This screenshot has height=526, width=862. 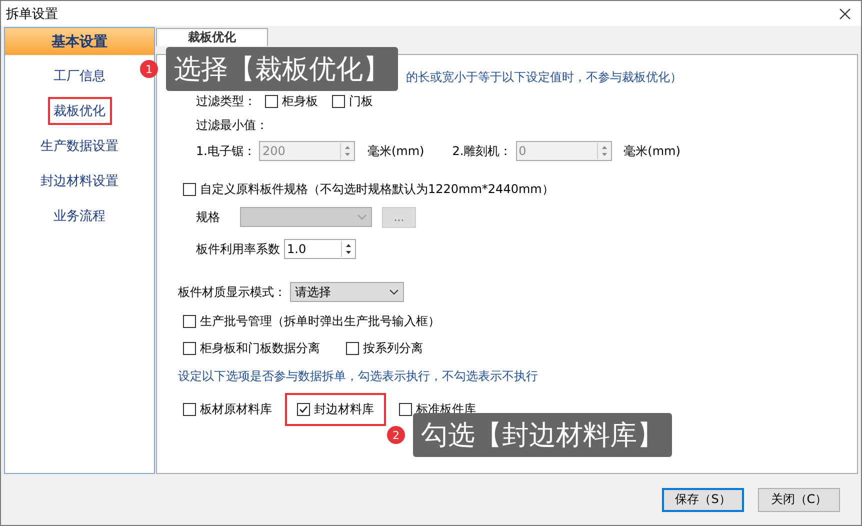 I want to click on filter-type-label: 过滤类型：, so click(x=226, y=101).